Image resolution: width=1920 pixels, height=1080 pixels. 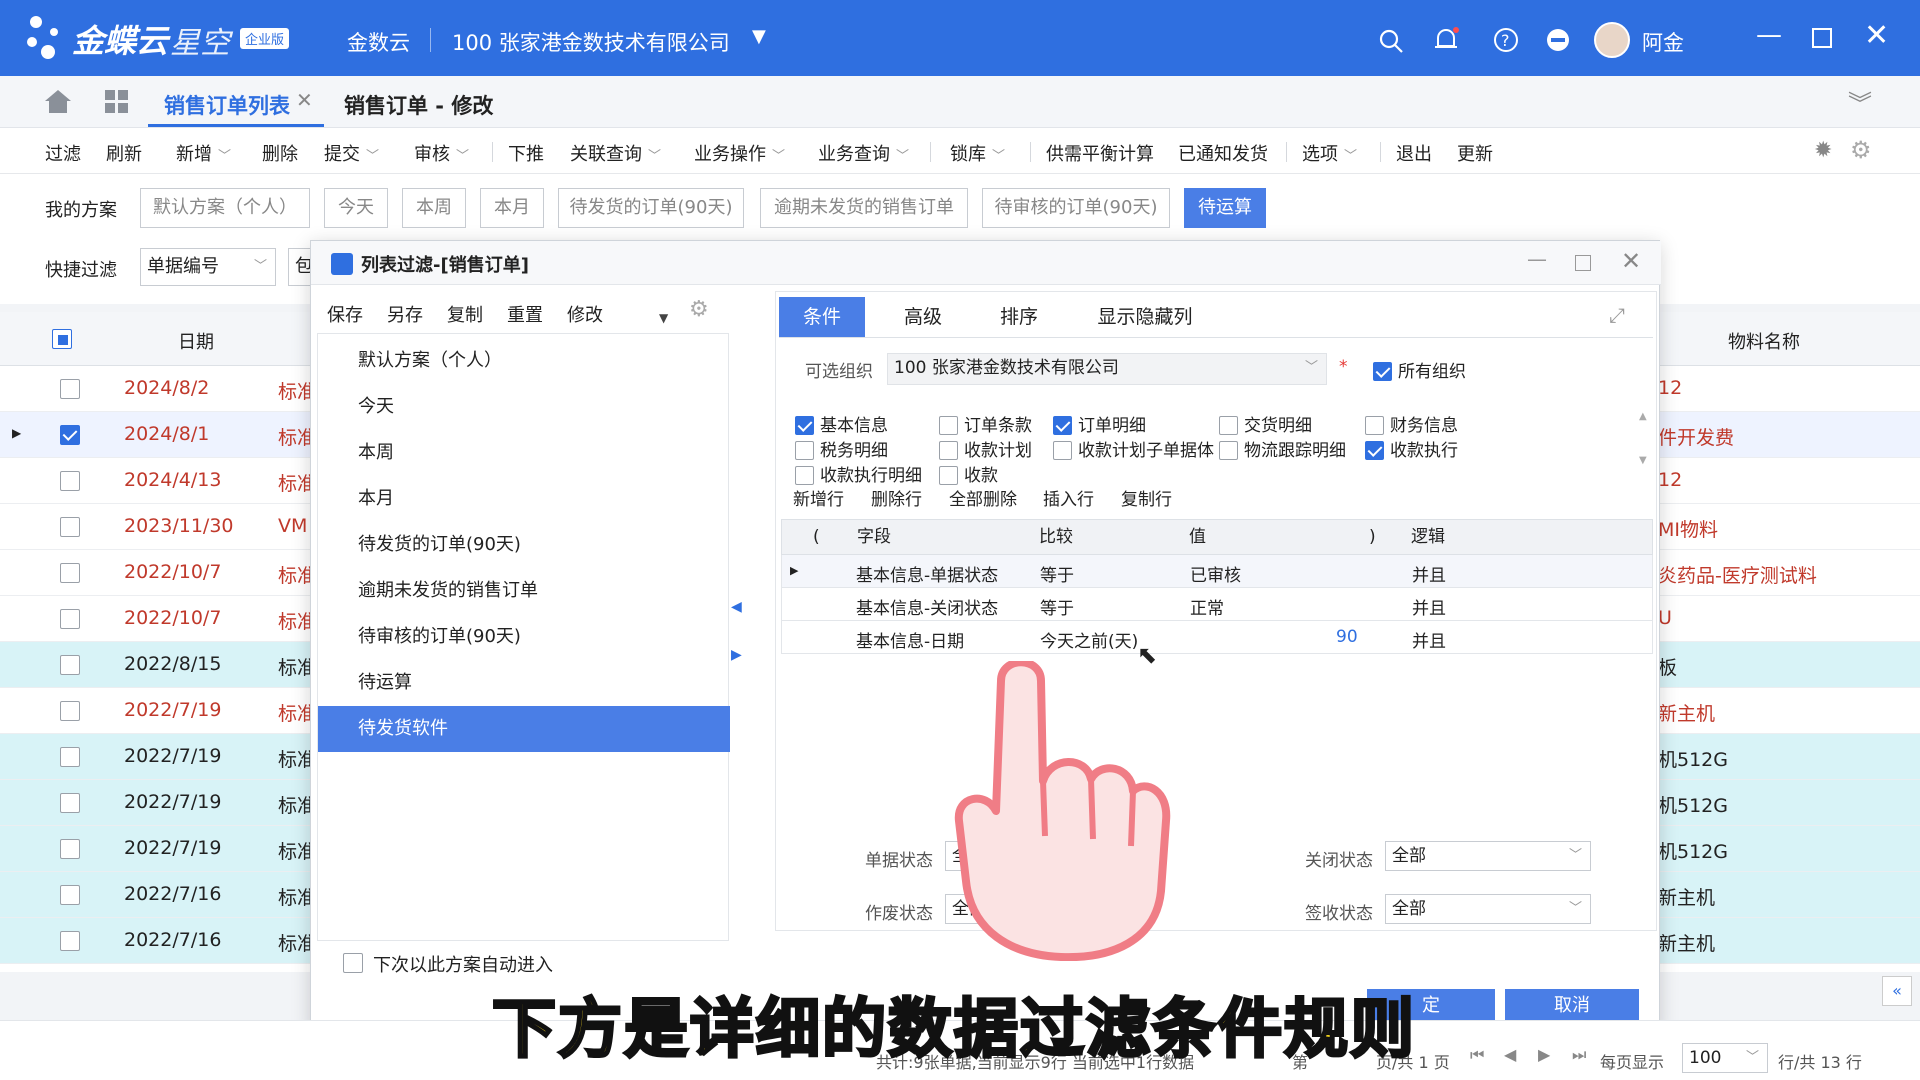 What do you see at coordinates (1612, 40) in the screenshot?
I see `avatar` at bounding box center [1612, 40].